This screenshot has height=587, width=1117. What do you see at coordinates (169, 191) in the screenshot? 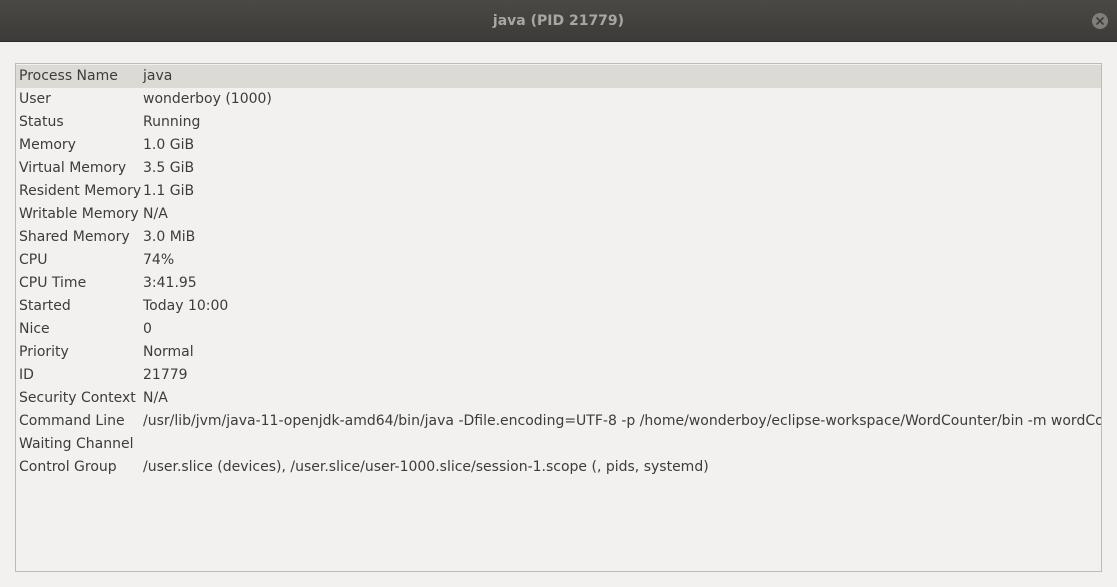
I see `property-value: 1.1 GiB` at bounding box center [169, 191].